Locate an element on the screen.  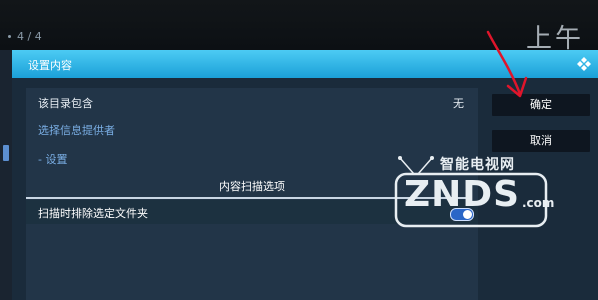
kodi-logo-icon is located at coordinates (584, 64).